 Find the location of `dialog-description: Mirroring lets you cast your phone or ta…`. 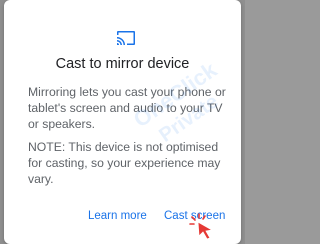

dialog-description: Mirroring lets you cast your phone or ta… is located at coordinates (127, 108).